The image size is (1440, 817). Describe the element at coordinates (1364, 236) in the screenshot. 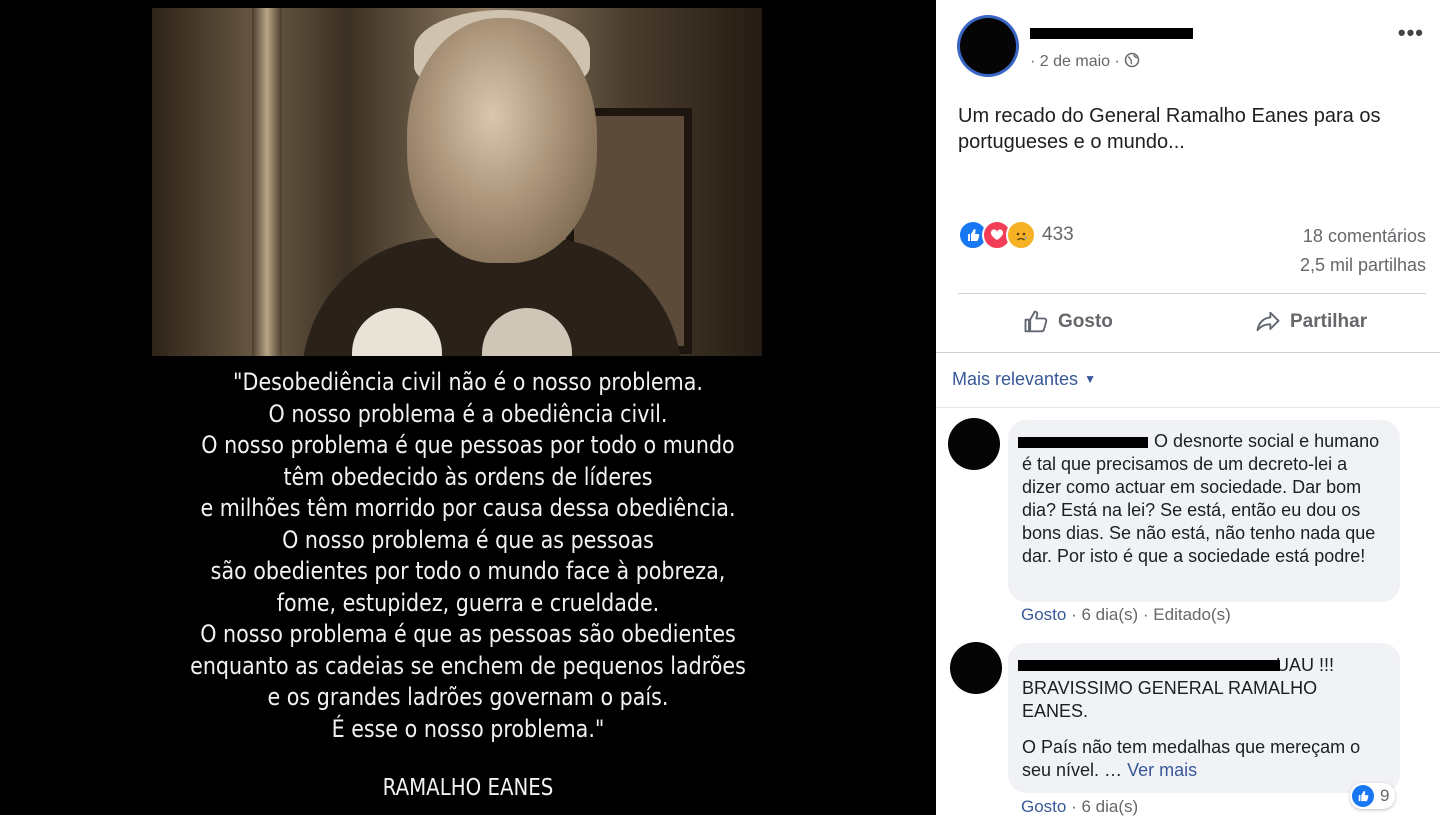

I see `comments-count-link: 18 comentários` at that location.